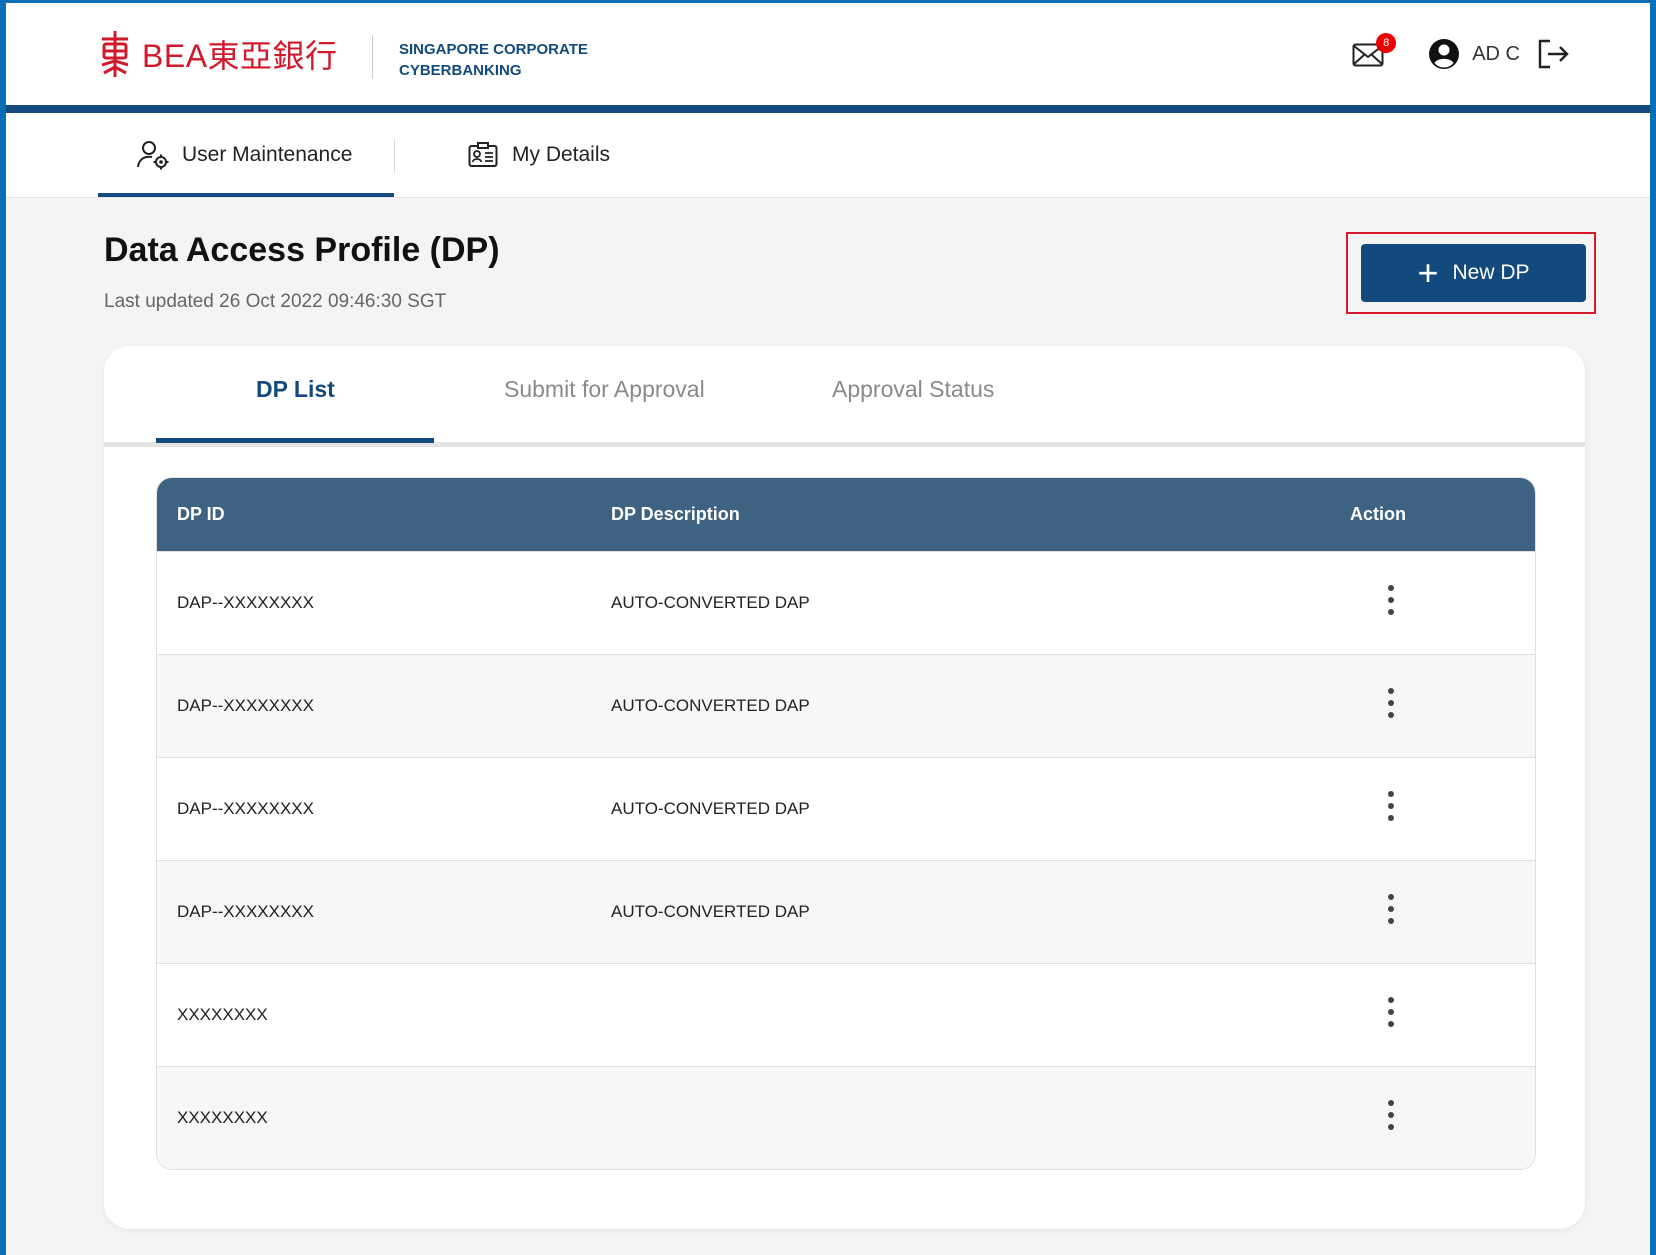  What do you see at coordinates (493, 60) in the screenshot?
I see `site-subtitle: SINGAPORE CORPORATE CYBERBANKING` at bounding box center [493, 60].